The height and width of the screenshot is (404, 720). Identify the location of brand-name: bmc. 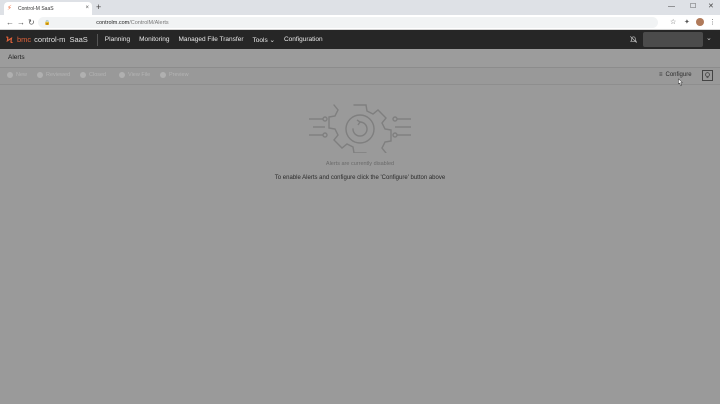
(24, 39).